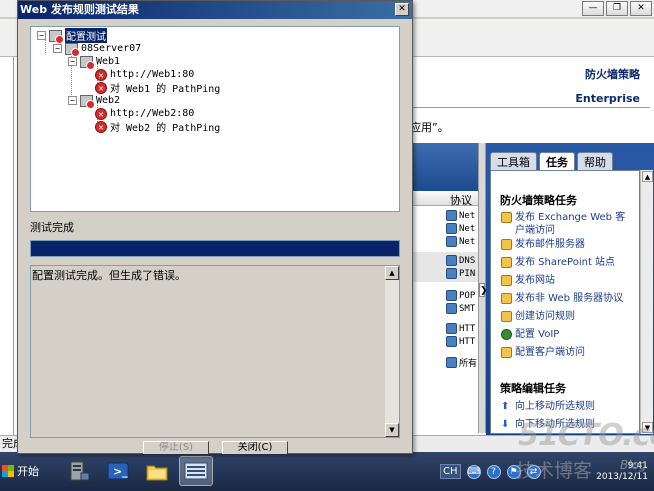 The image size is (654, 491). What do you see at coordinates (513, 161) in the screenshot?
I see `tab-toolbox: 工具箱` at bounding box center [513, 161].